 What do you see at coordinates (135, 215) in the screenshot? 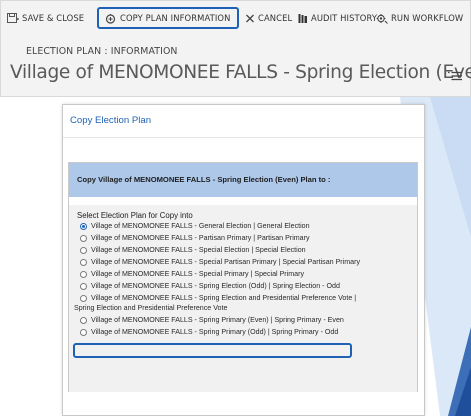
I see `select-plan-label: Select Election Plan for Copy into` at bounding box center [135, 215].